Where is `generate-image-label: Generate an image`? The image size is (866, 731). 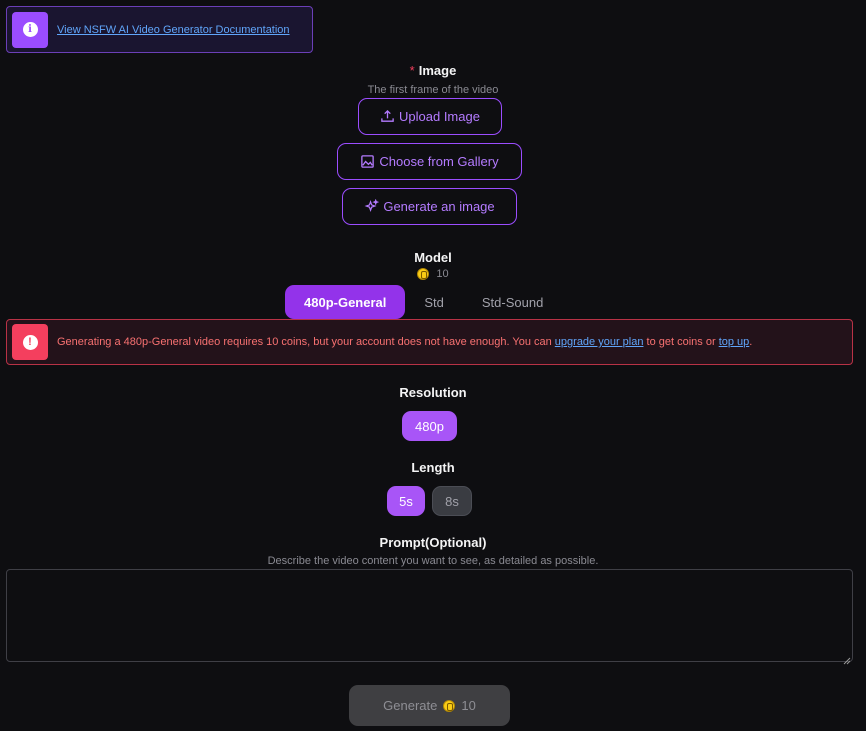
generate-image-label: Generate an image is located at coordinates (439, 206).